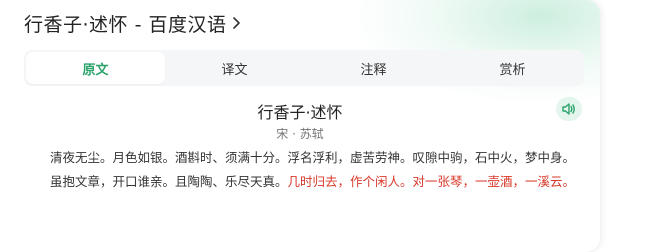 Image resolution: width=653 pixels, height=252 pixels. Describe the element at coordinates (236, 23) in the screenshot. I see `chevron-right-icon` at that location.